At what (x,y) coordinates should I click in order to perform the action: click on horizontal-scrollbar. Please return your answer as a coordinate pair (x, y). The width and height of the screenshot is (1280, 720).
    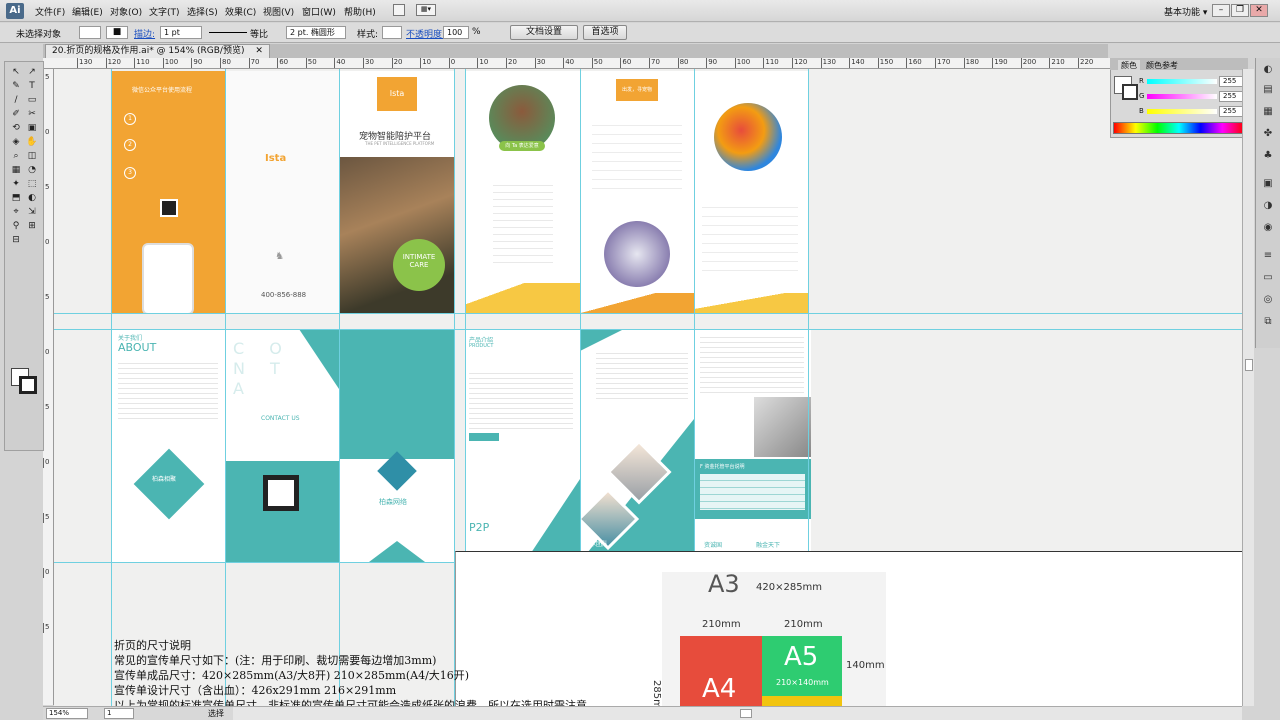
    Looking at the image, I should click on (736, 713).